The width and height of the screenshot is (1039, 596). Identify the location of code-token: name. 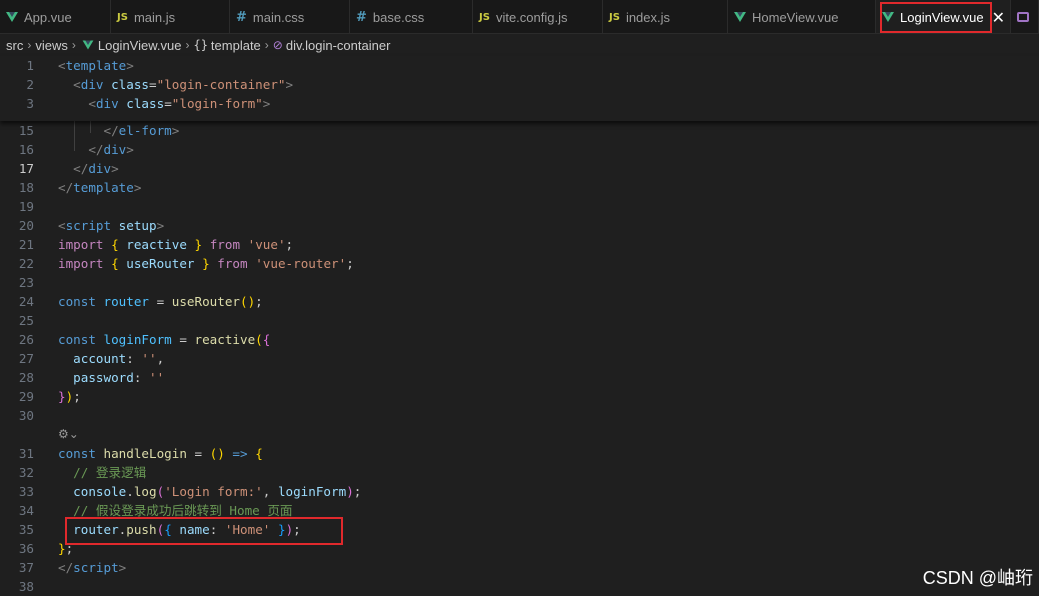
(190, 529).